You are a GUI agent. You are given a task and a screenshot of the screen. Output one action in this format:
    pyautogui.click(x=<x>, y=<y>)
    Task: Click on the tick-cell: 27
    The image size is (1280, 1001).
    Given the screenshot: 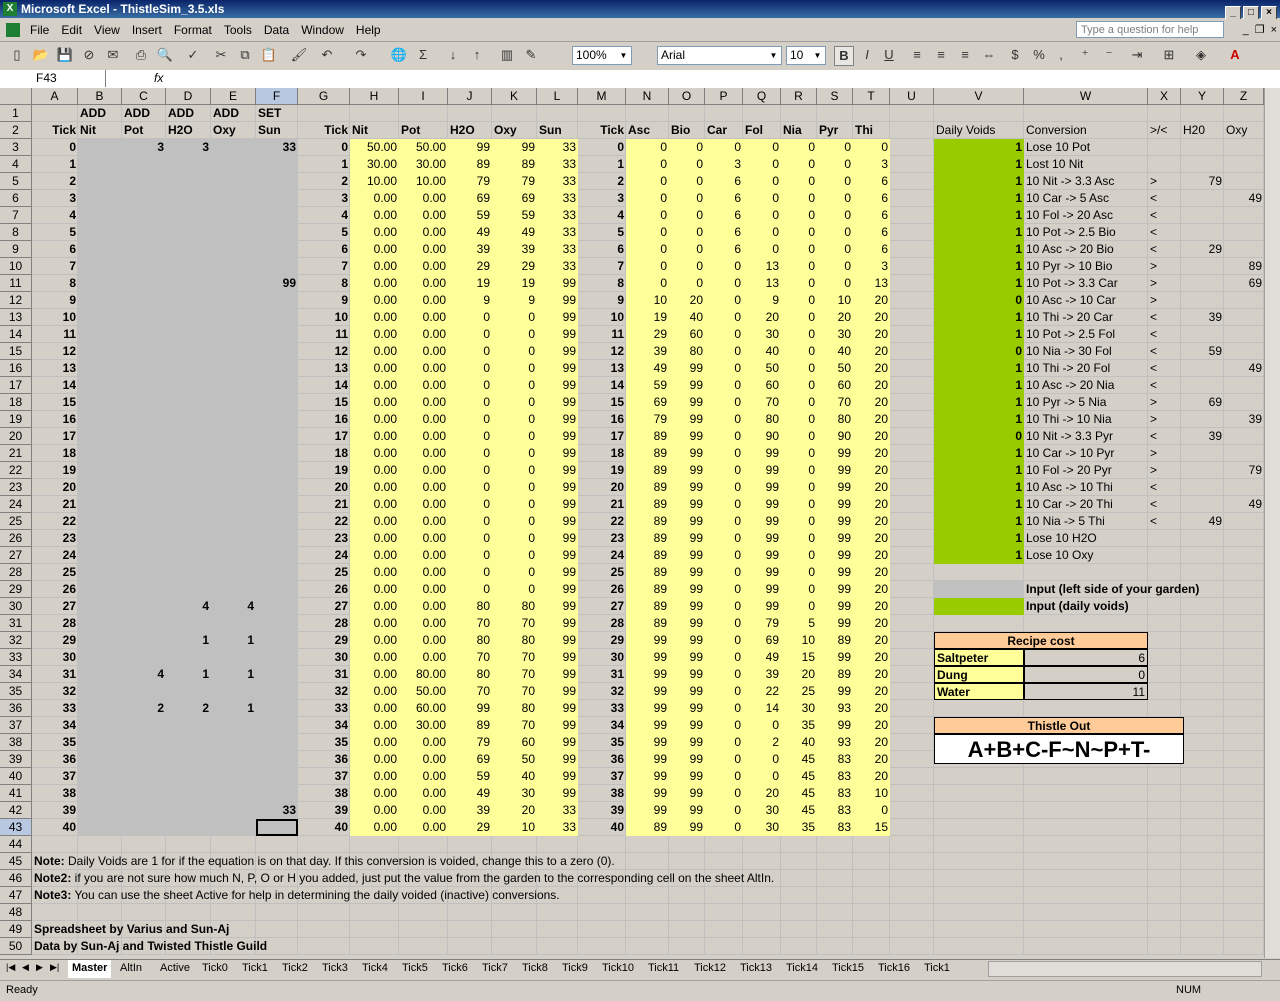 What is the action you would take?
    pyautogui.click(x=55, y=606)
    